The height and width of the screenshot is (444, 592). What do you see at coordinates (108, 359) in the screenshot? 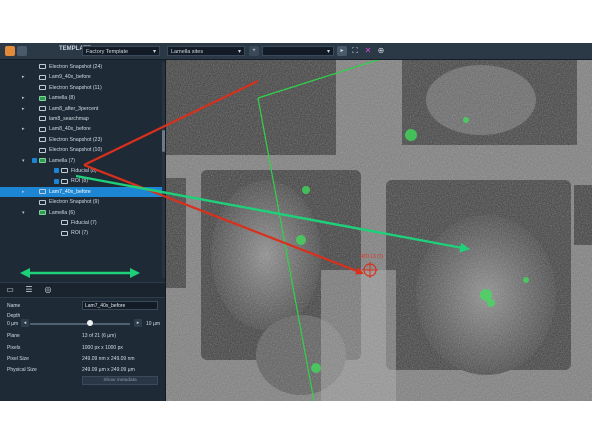
I see `pixel-size-value: 249.09 nm x 249.09 nm` at bounding box center [108, 359].